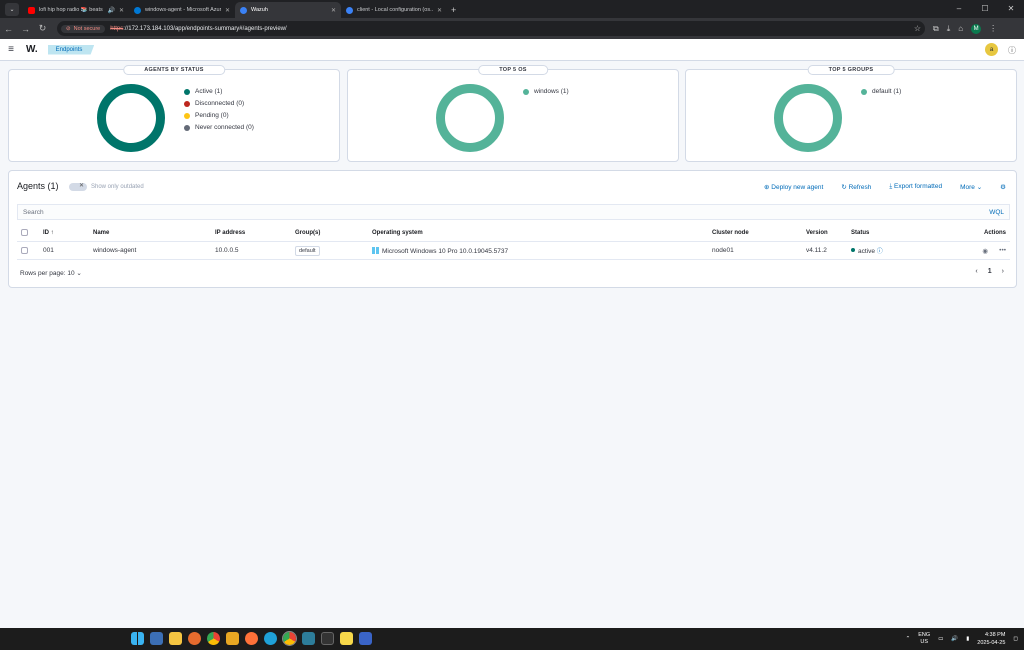 Image resolution: width=1024 pixels, height=650 pixels. Describe the element at coordinates (1003, 271) in the screenshot. I see `next-page-icon: ›` at that location.